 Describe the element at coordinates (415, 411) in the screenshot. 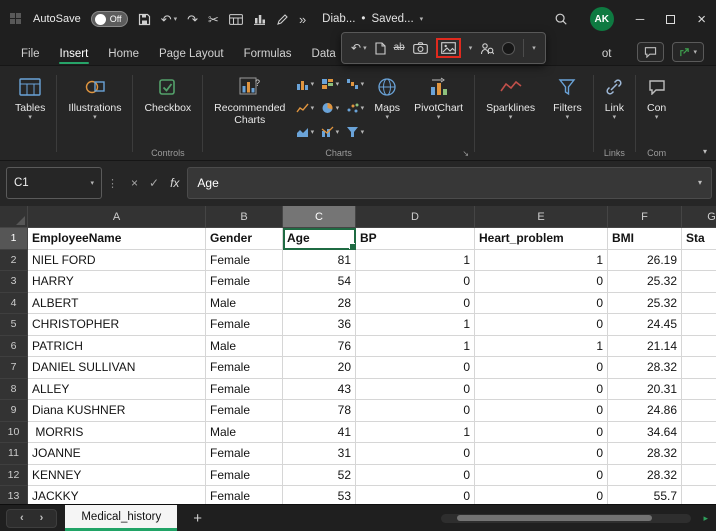

I see `cell-D9: 0` at that location.